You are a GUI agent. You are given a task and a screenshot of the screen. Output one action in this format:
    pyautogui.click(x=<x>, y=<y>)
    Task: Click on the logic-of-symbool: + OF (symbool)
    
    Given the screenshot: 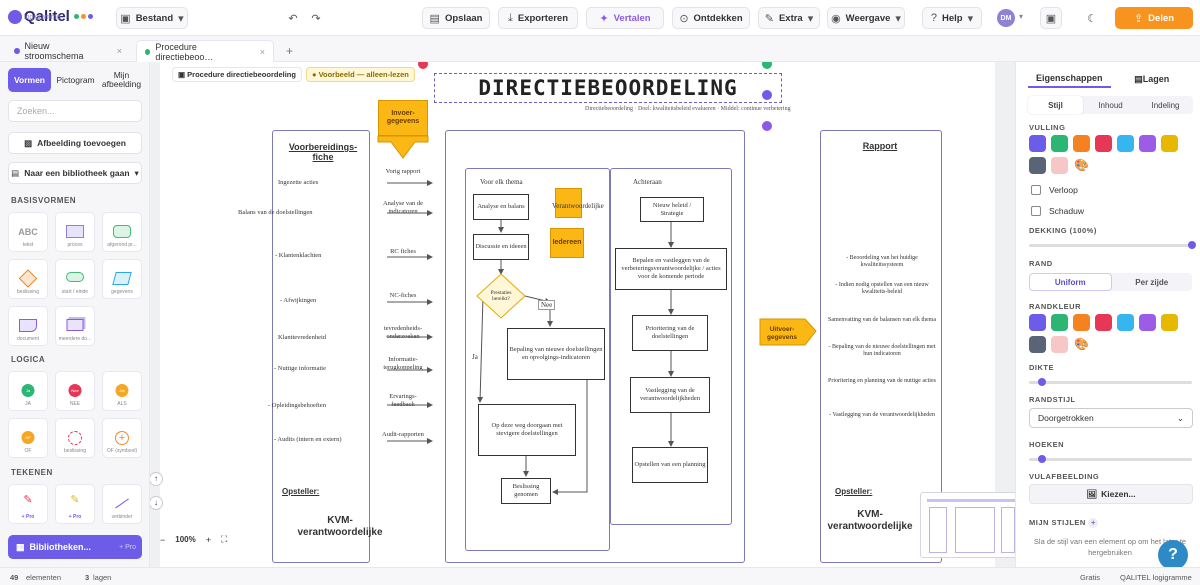 What is the action you would take?
    pyautogui.click(x=122, y=438)
    